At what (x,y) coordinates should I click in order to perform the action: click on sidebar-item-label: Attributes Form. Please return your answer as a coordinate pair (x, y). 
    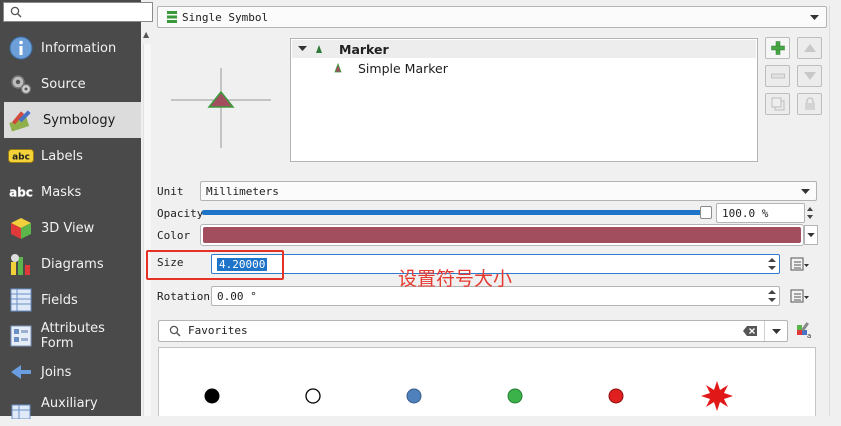
    Looking at the image, I should click on (72, 336).